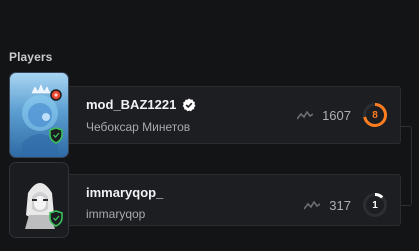  What do you see at coordinates (131, 104) in the screenshot?
I see `player-name: mod_BAZ1221` at bounding box center [131, 104].